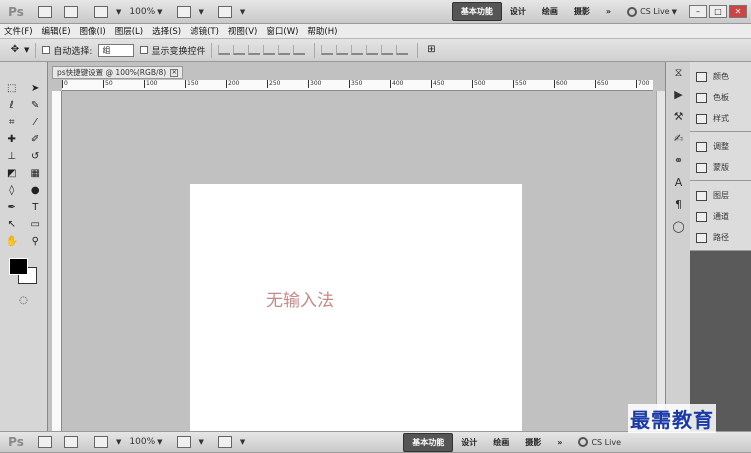 This screenshot has height=453, width=751. What do you see at coordinates (327, 50) in the screenshot?
I see `distribute-top-icon` at bounding box center [327, 50].